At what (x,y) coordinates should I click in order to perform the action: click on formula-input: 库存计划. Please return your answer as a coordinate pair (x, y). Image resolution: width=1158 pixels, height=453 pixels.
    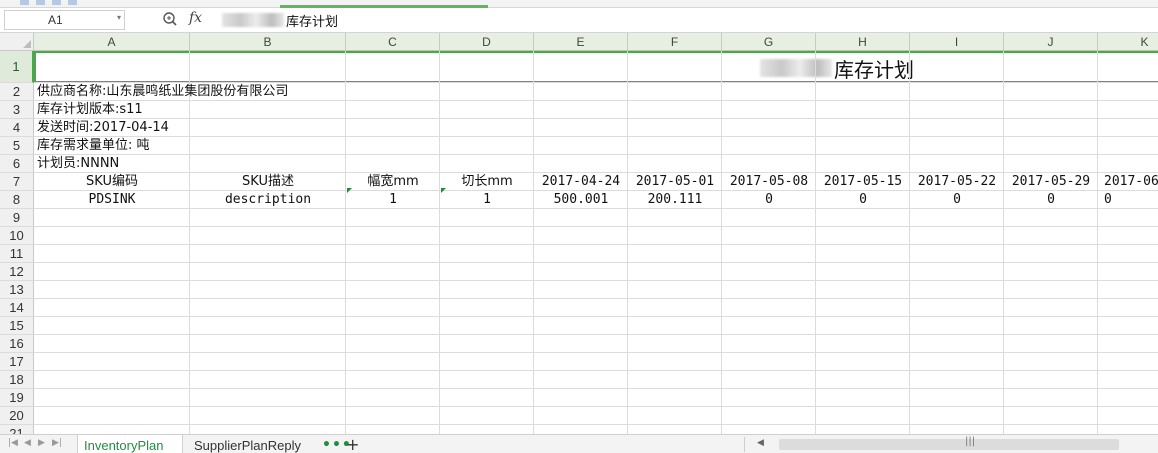
    Looking at the image, I should click on (280, 20).